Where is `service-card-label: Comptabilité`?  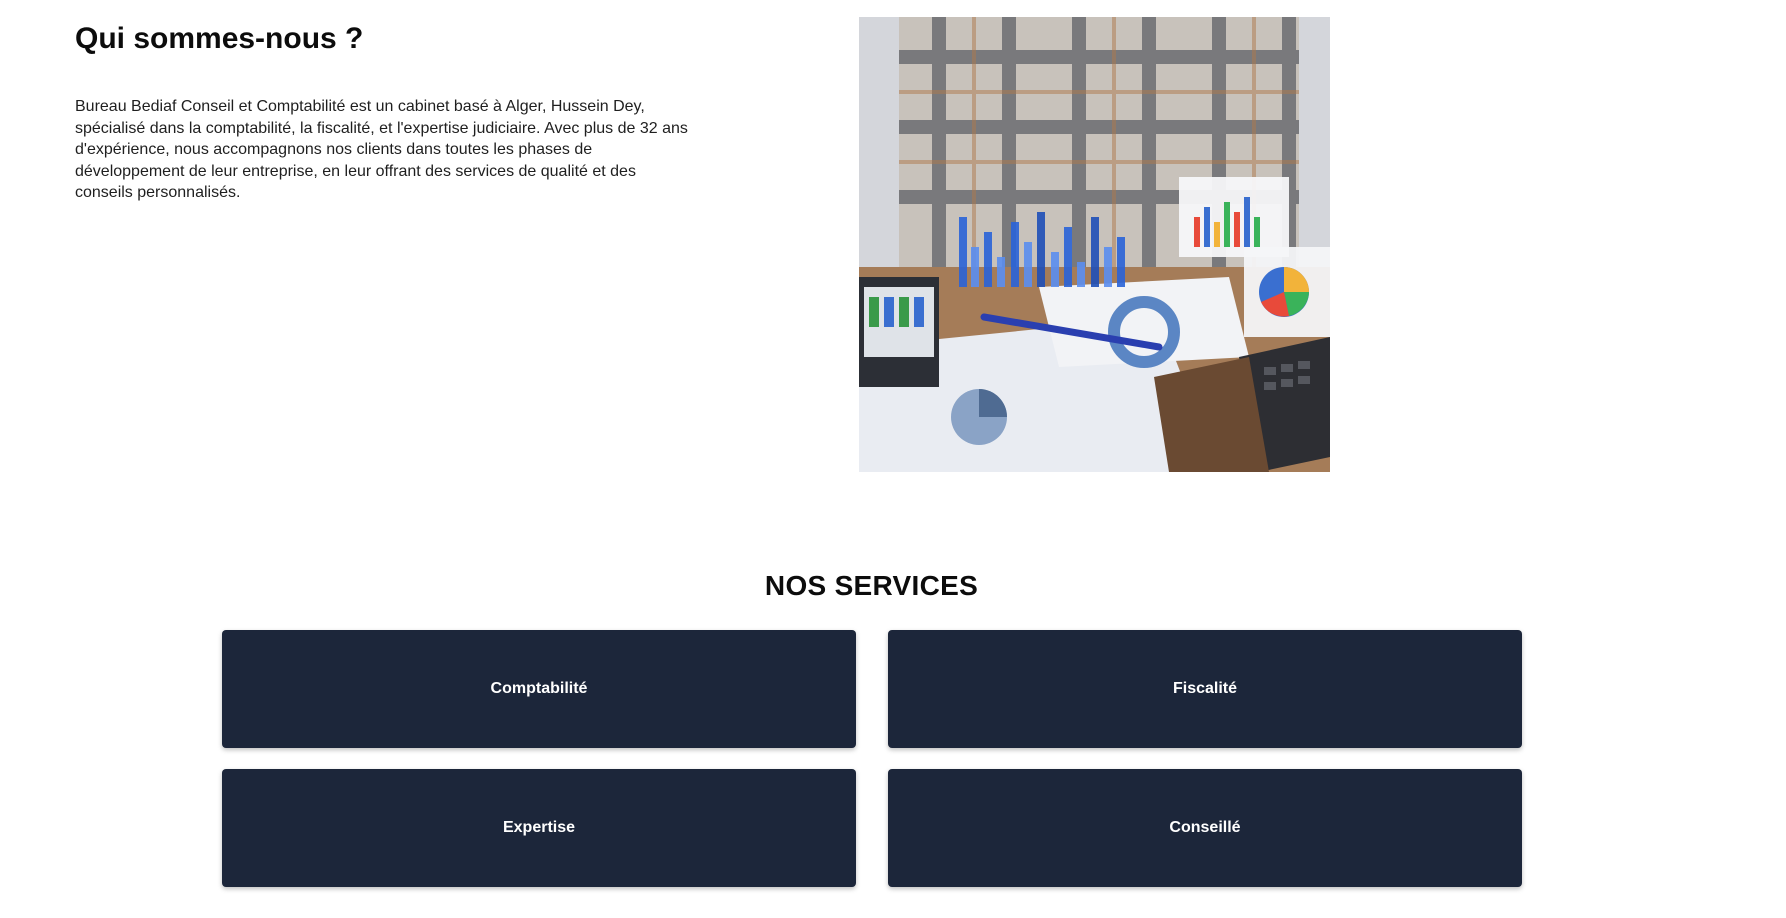 service-card-label: Comptabilité is located at coordinates (539, 688).